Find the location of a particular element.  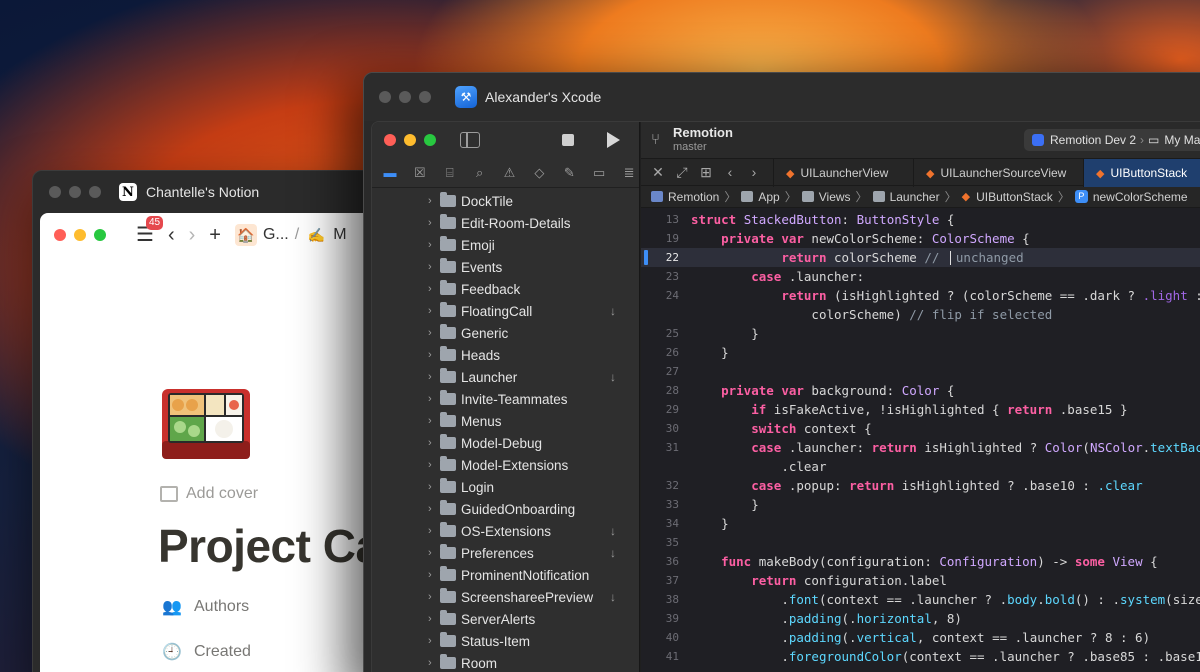

tab-uilaunchersourceview: ◆ UILauncherSourceView is located at coordinates (998, 173).